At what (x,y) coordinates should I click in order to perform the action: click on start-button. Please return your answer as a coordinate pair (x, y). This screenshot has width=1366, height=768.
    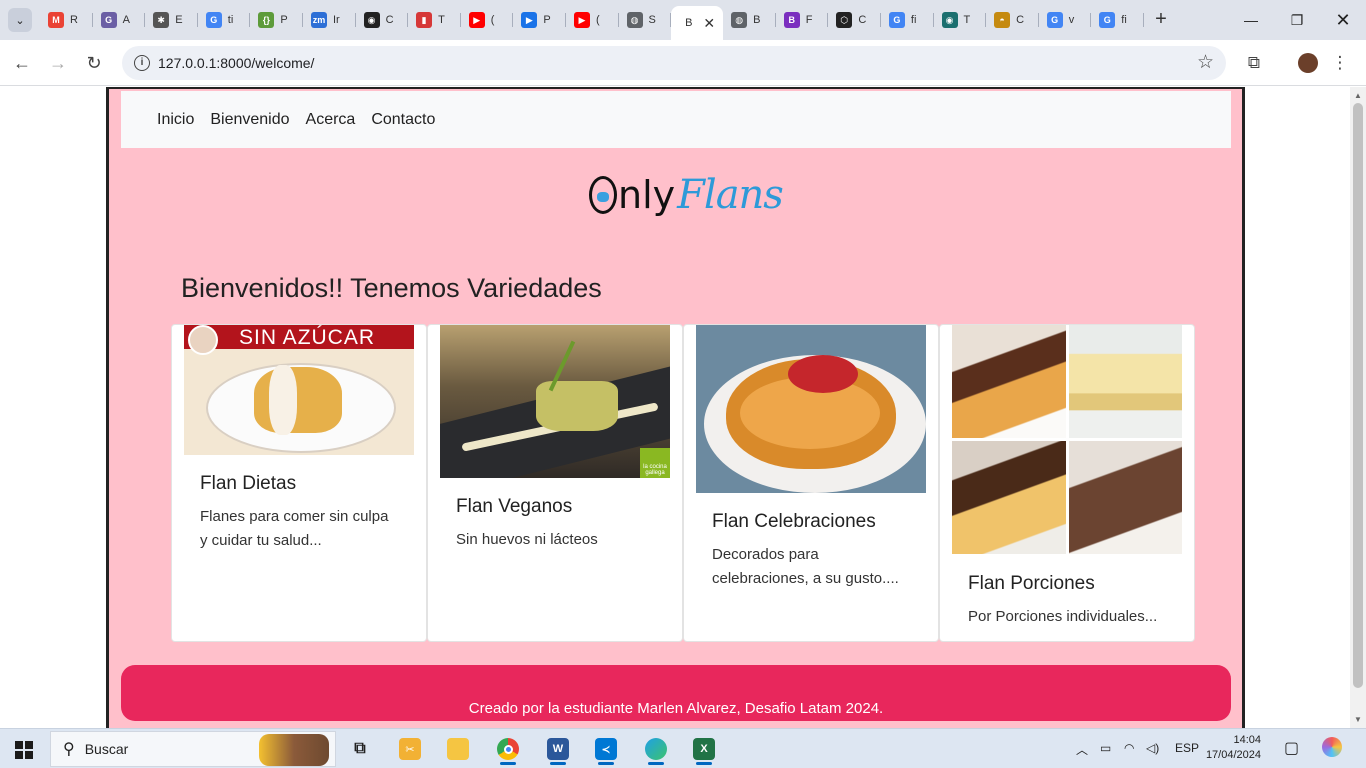
    Looking at the image, I should click on (24, 750).